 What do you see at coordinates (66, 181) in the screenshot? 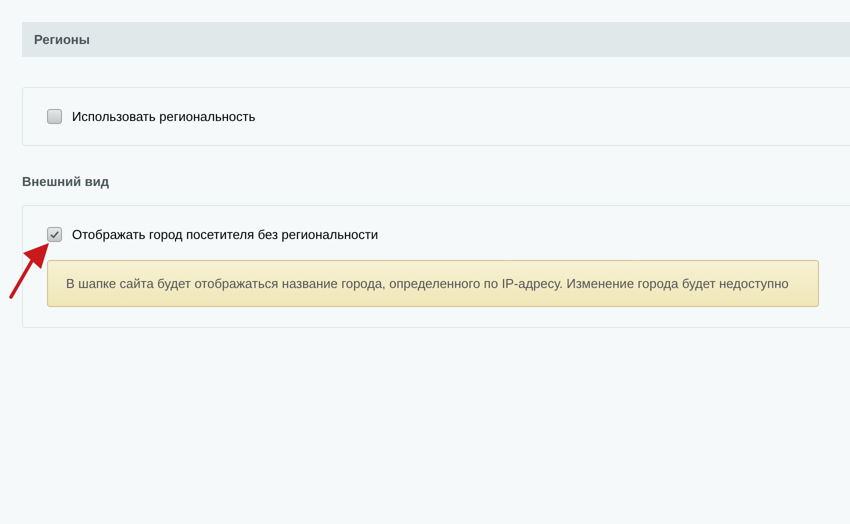
I see `group-title: Внешний вид` at bounding box center [66, 181].